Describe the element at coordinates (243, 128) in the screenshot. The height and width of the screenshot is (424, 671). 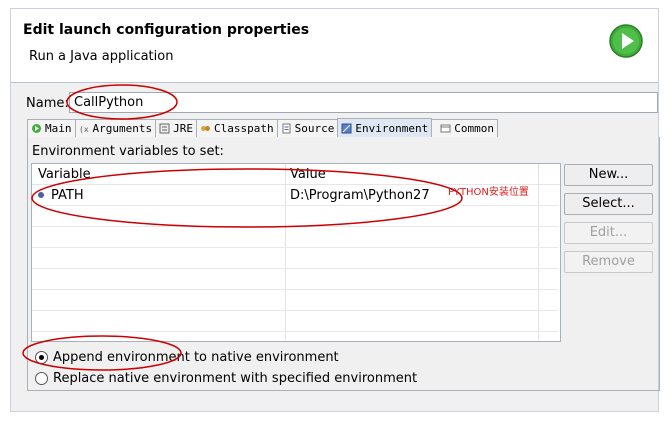
I see `tab-label: Classpath` at that location.